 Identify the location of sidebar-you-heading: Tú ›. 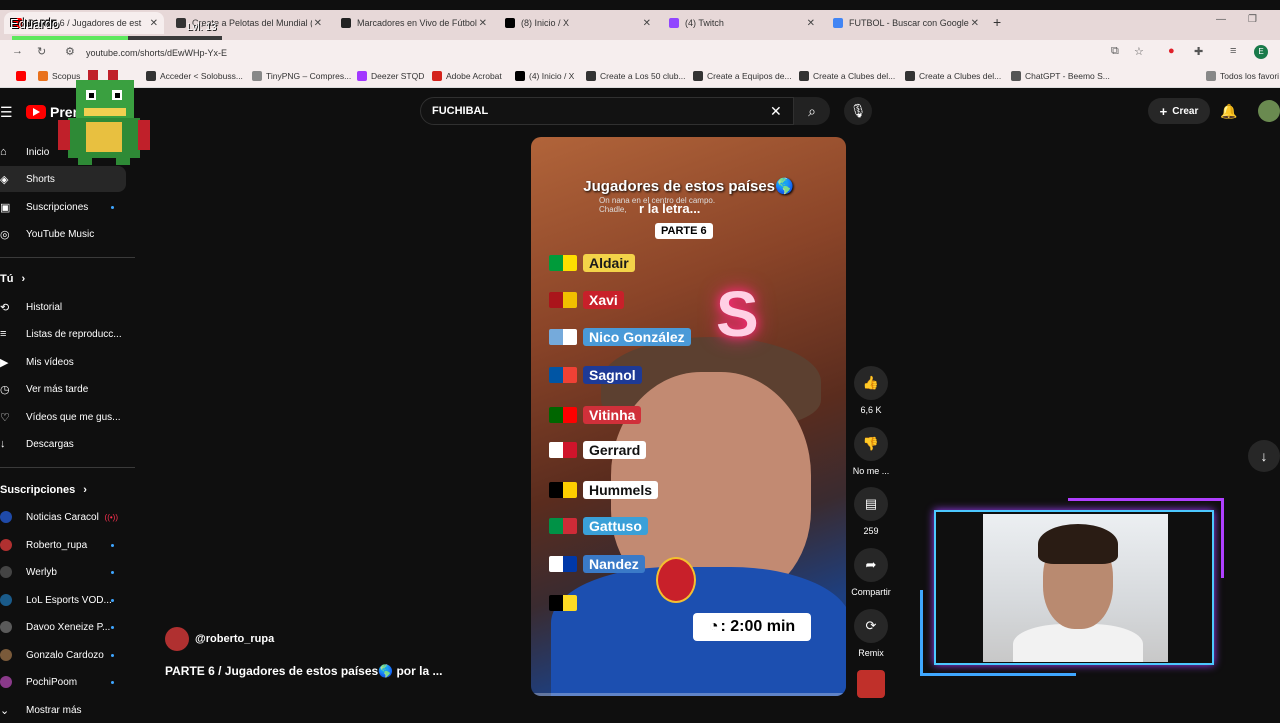
(12, 279).